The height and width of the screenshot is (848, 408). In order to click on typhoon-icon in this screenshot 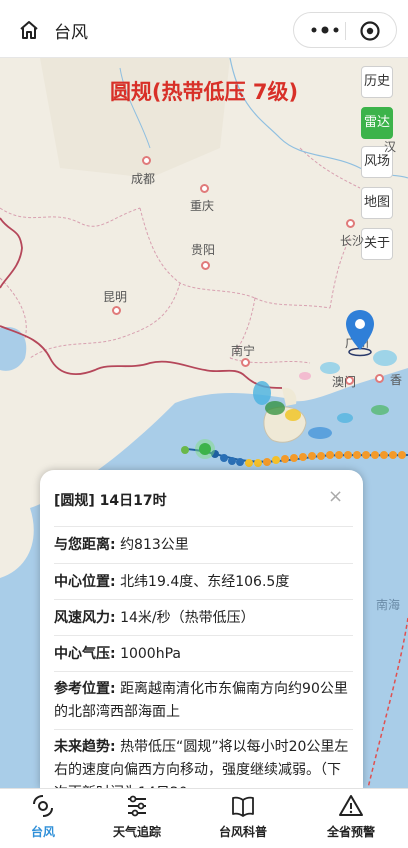, I will do `click(43, 806)`.